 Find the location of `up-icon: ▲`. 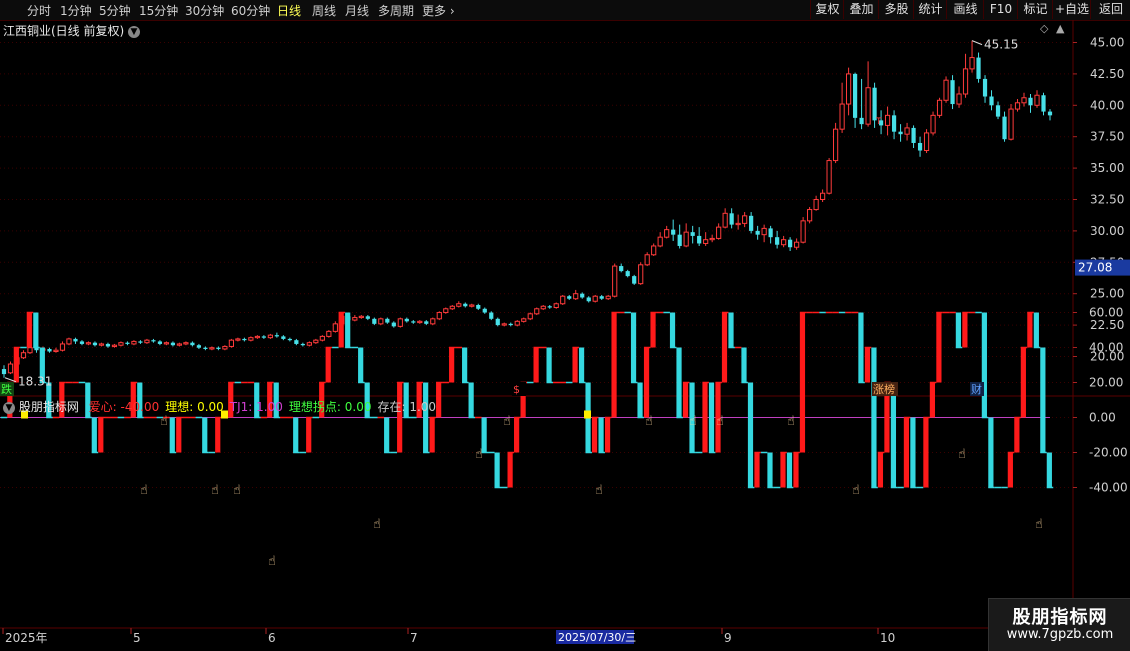

up-icon: ▲ is located at coordinates (1060, 28).